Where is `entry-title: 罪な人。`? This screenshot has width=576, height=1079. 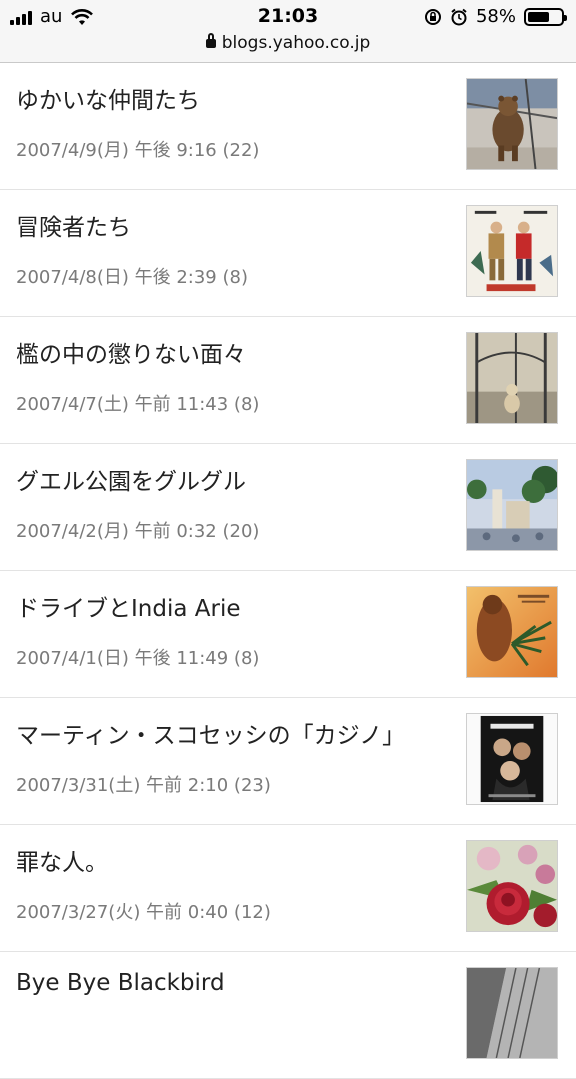
entry-title: 罪な人。 is located at coordinates (62, 860).